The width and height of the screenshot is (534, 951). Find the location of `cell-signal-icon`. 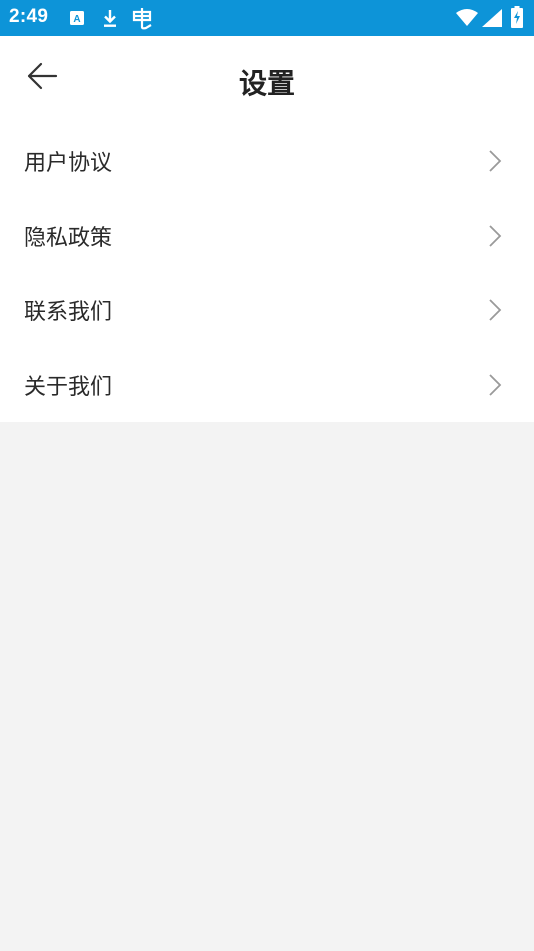

cell-signal-icon is located at coordinates (492, 18).